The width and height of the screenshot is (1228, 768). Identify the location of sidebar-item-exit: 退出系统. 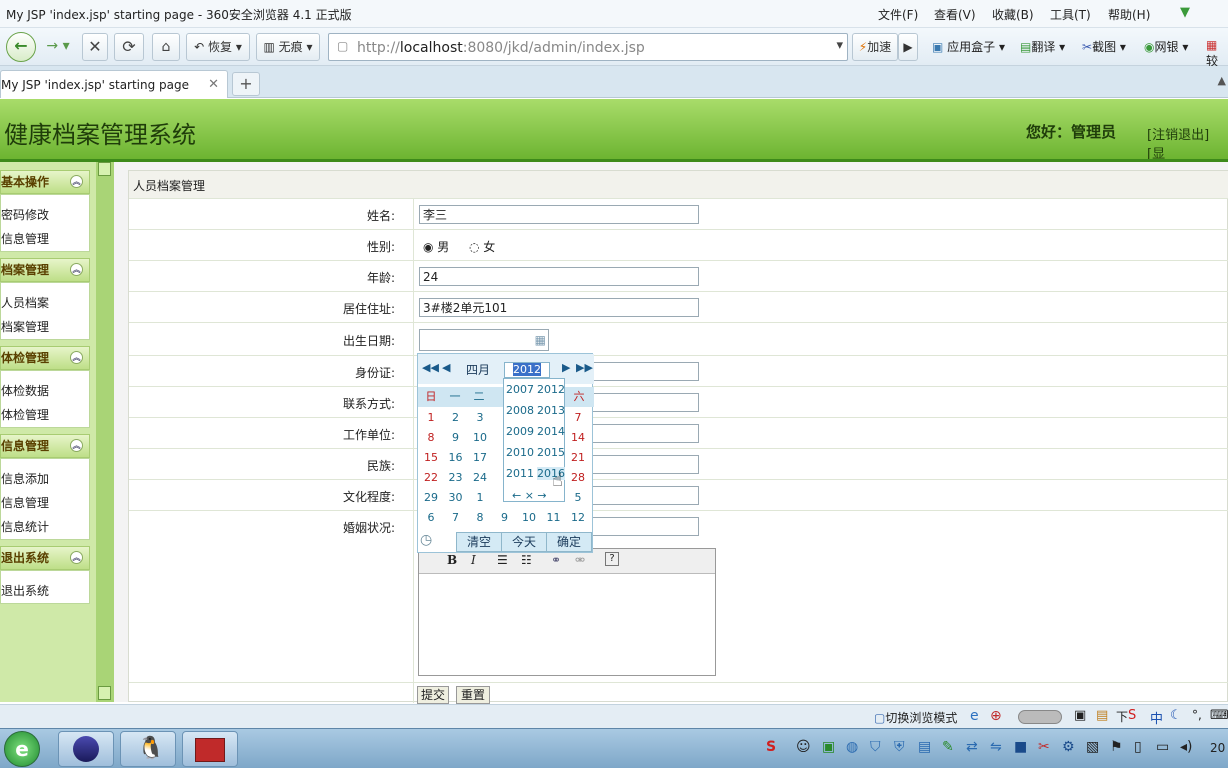
(25, 590).